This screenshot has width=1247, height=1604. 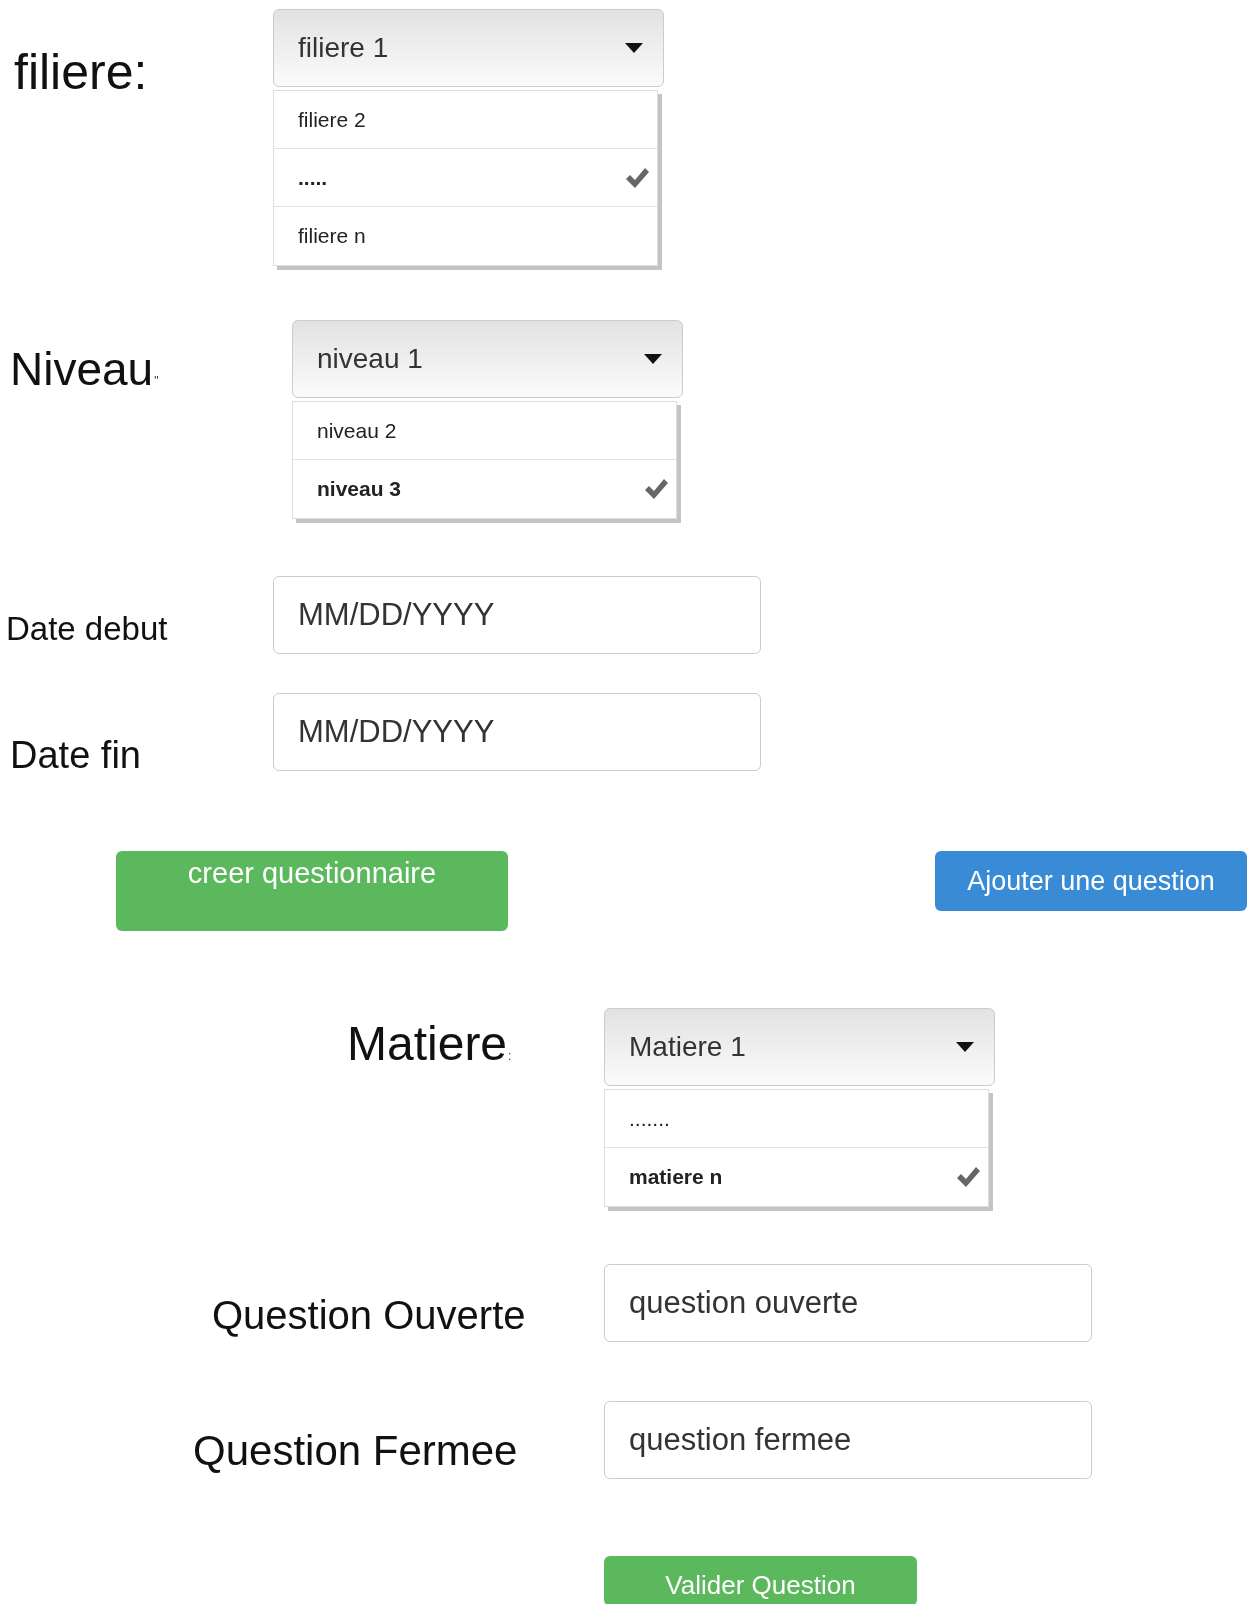 What do you see at coordinates (484, 431) in the screenshot?
I see `dropdown-option: niveau 2` at bounding box center [484, 431].